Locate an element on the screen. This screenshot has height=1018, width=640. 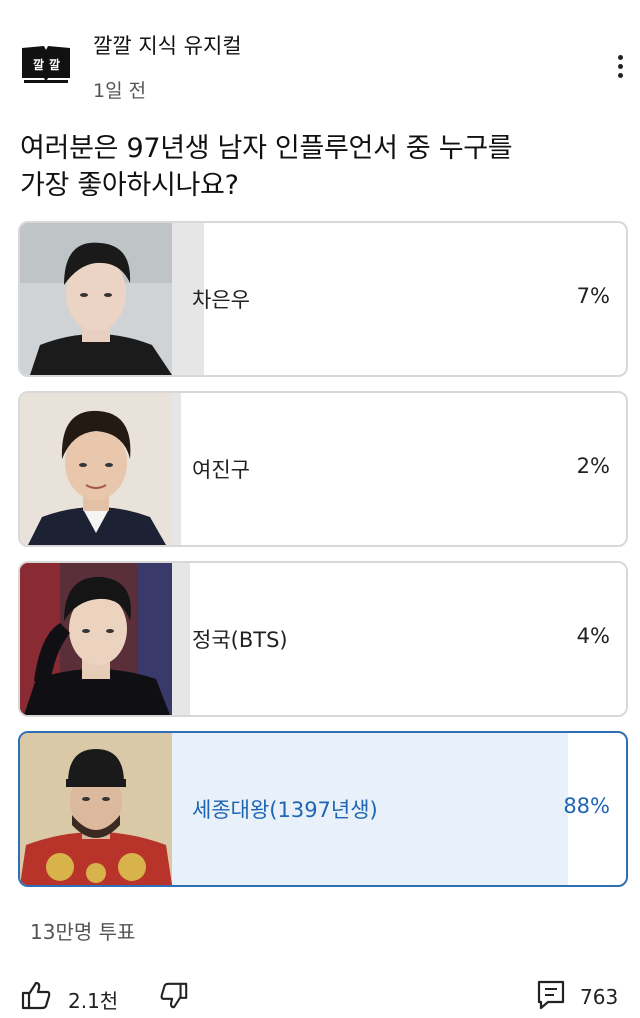
more-options-button is located at coordinates (620, 69).